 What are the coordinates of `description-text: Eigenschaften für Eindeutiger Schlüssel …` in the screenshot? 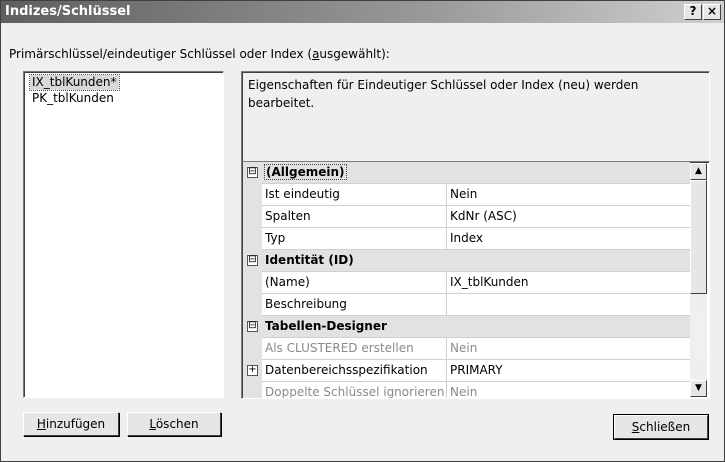 It's located at (443, 94).